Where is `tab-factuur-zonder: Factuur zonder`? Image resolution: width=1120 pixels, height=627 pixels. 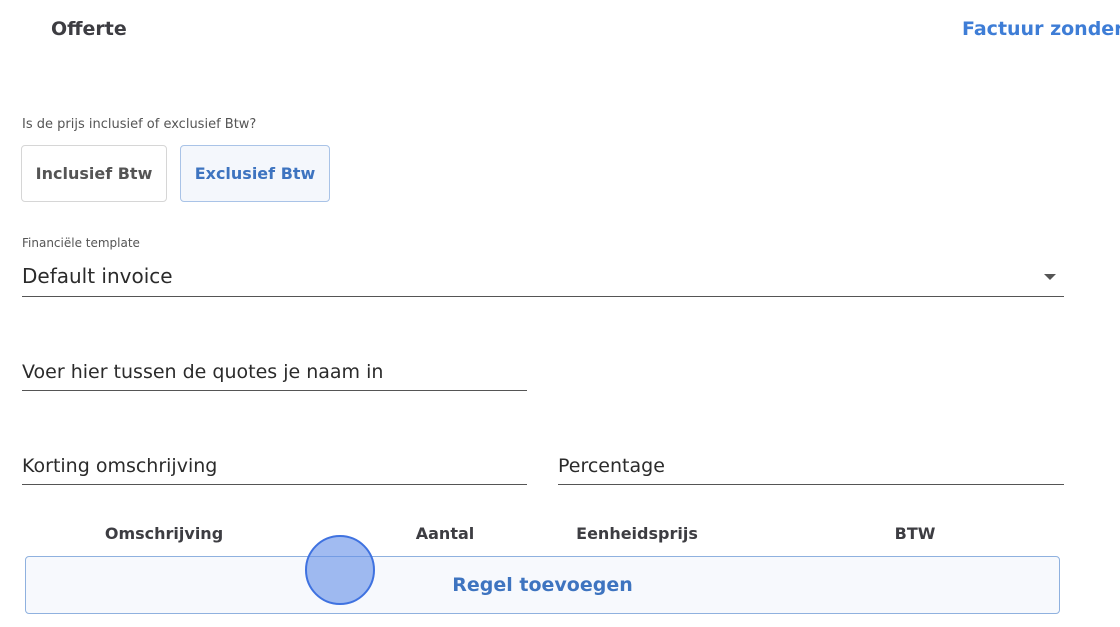
tab-factuur-zonder: Factuur zonder is located at coordinates (1041, 29).